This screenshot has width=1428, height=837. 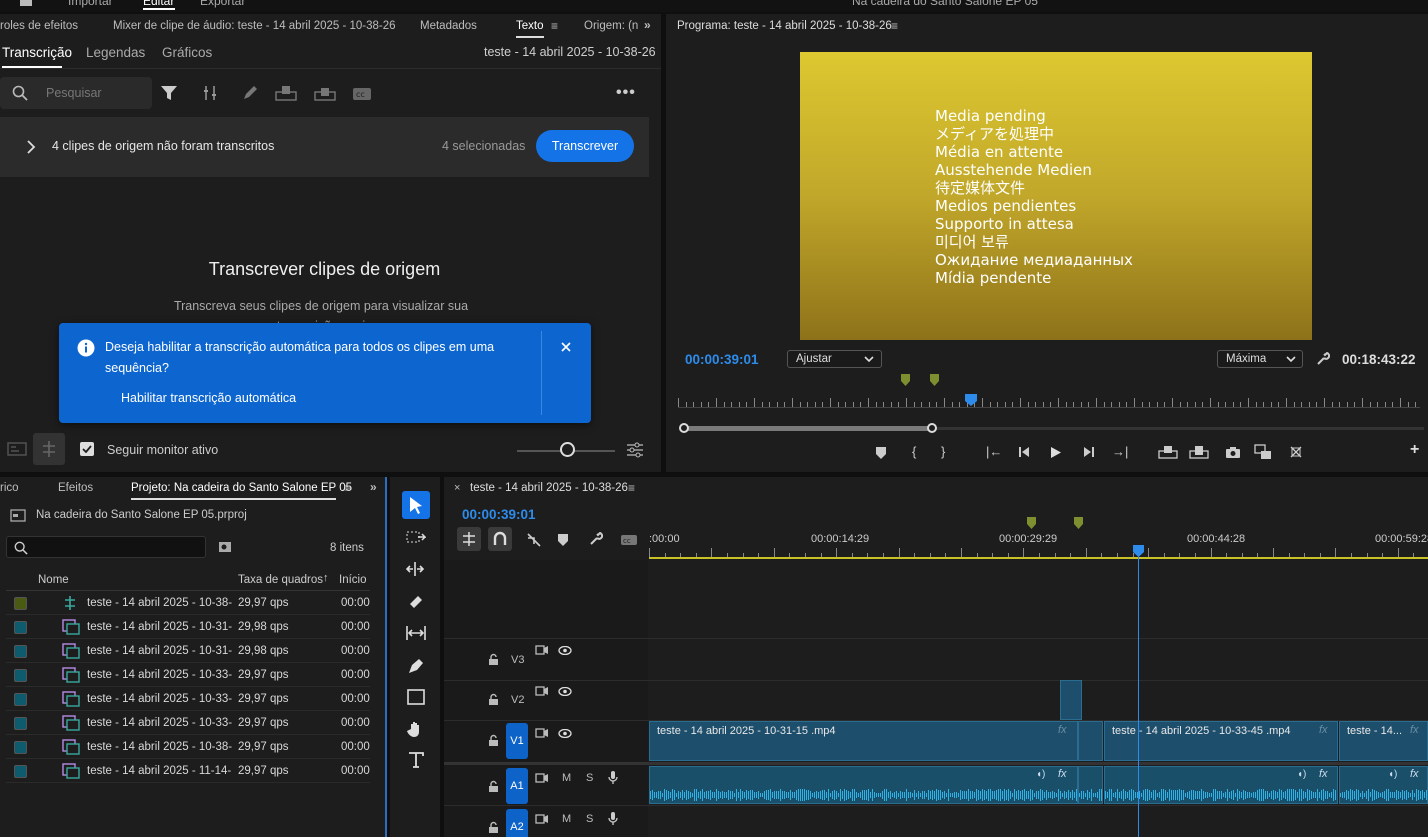 What do you see at coordinates (87, 449) in the screenshot?
I see `follow-monitor-checkbox` at bounding box center [87, 449].